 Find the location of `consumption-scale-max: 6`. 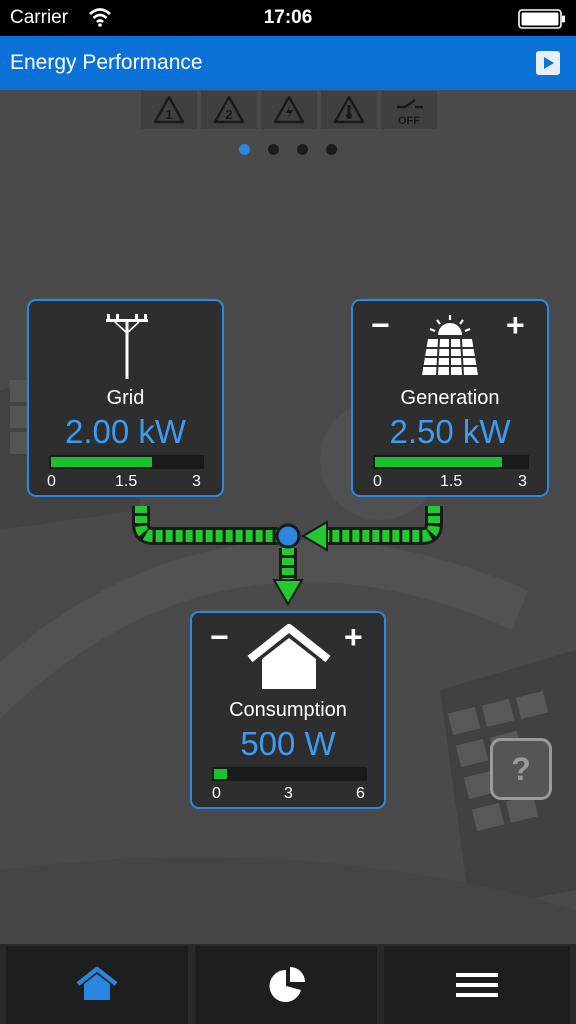

consumption-scale-max: 6 is located at coordinates (360, 793).